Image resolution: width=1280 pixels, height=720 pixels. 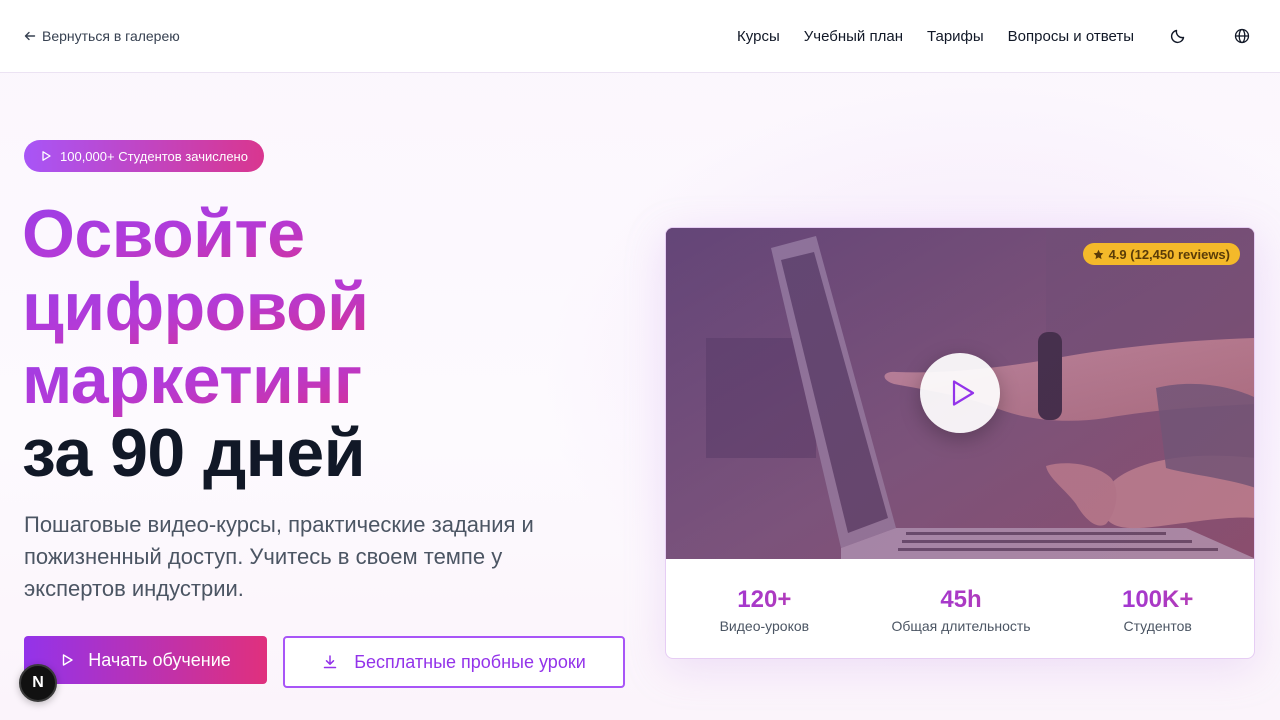 I want to click on badge-label: 100,000+ Студентов зачислено, so click(x=154, y=156).